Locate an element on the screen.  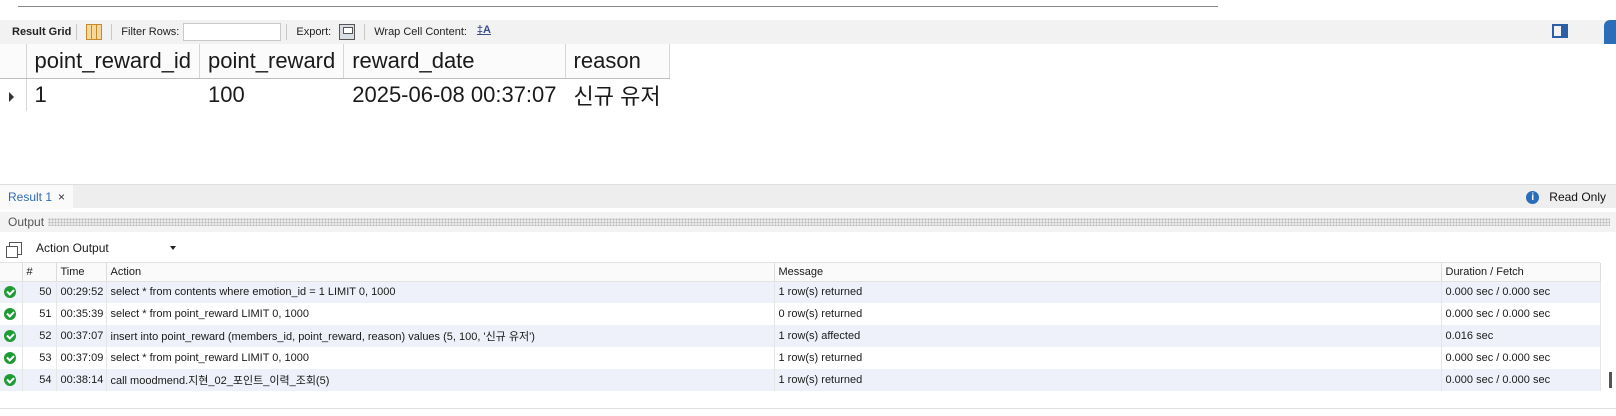
copy-icon is located at coordinates (14, 249).